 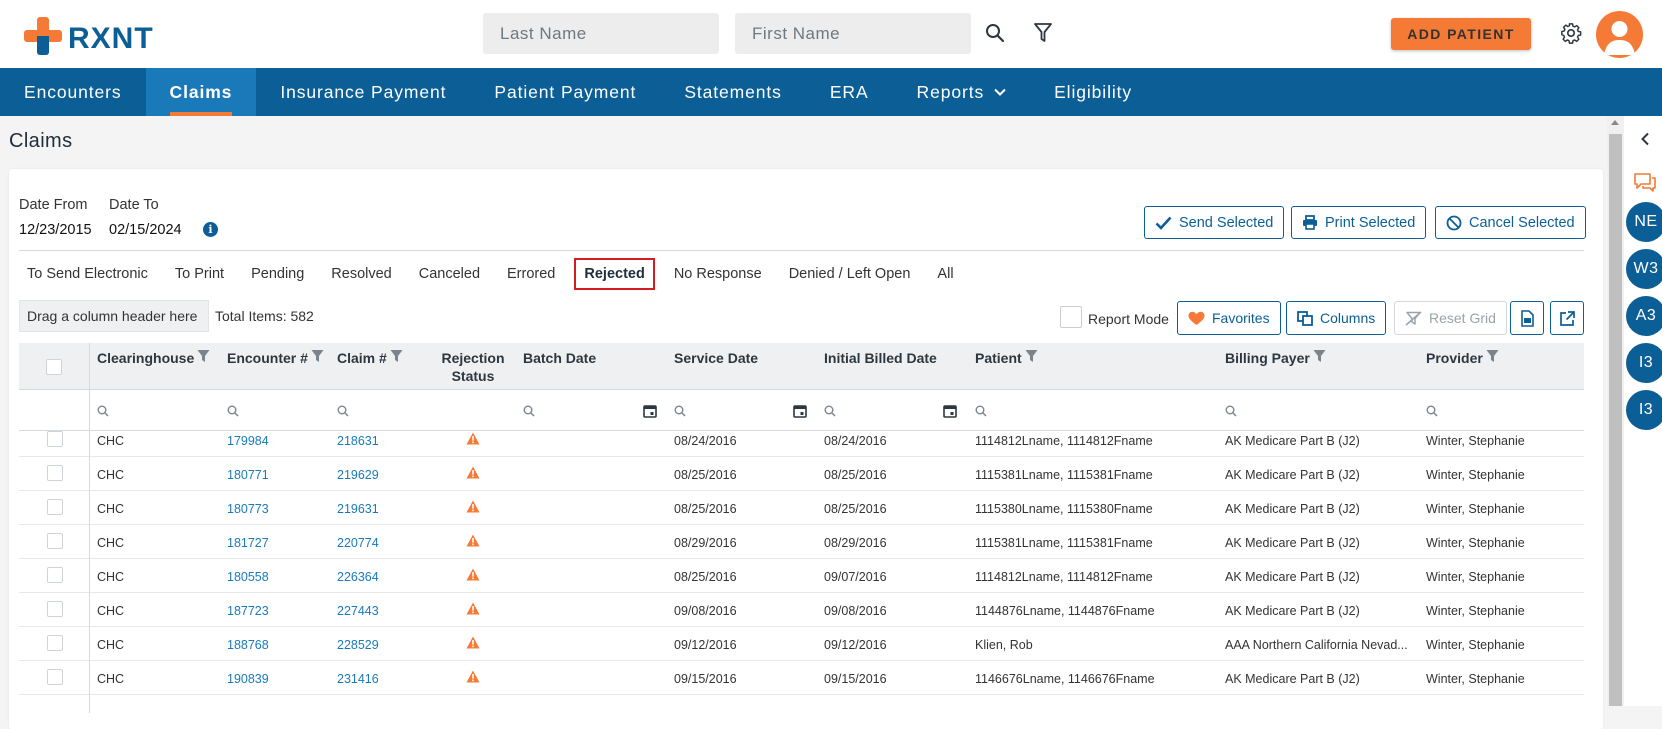 What do you see at coordinates (275, 358) in the screenshot?
I see `col-encounter: Encounter #` at bounding box center [275, 358].